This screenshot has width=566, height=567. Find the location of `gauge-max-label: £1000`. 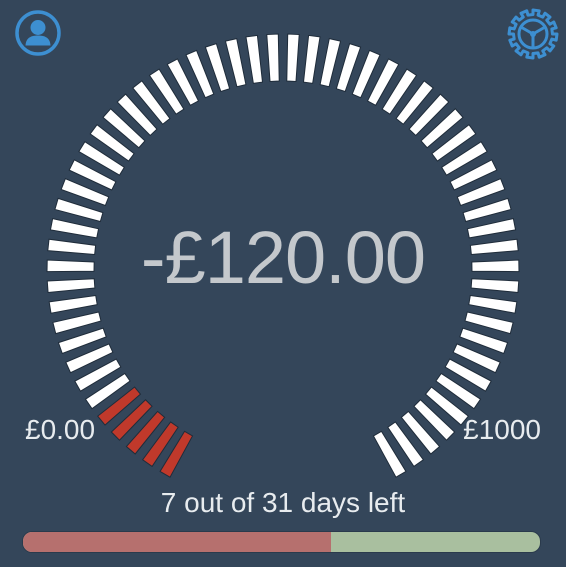

gauge-max-label: £1000 is located at coordinates (502, 429).